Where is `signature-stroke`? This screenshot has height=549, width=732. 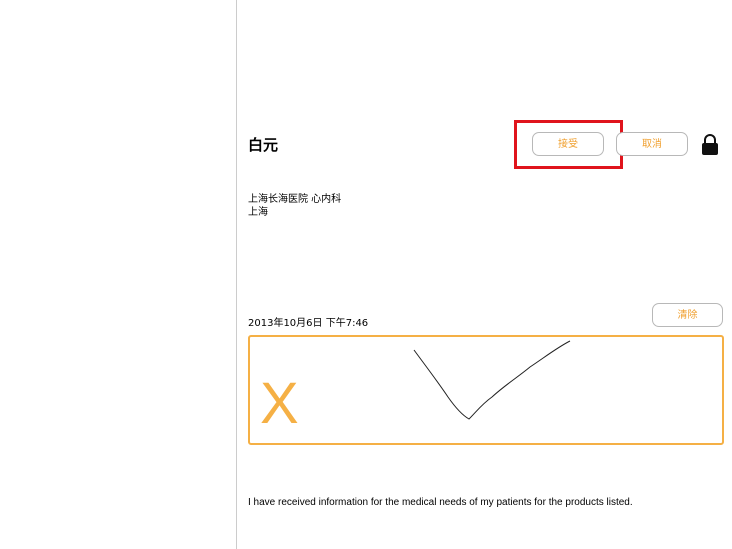 signature-stroke is located at coordinates (492, 380).